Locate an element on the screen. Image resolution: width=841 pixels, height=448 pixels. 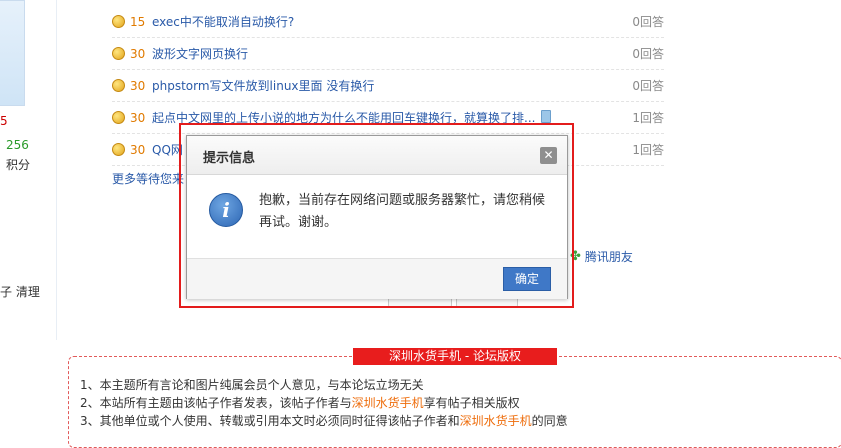
sidebar-divider is located at coordinates (56, 170).